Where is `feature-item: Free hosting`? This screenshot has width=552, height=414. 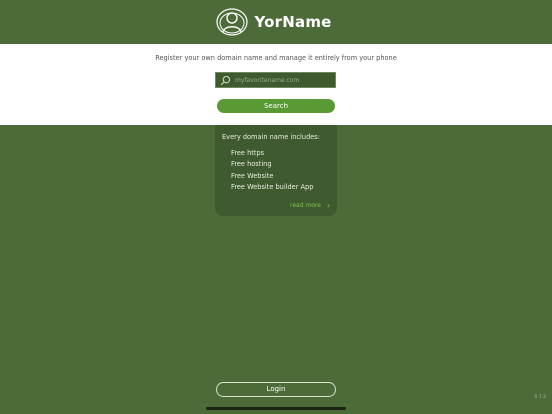 feature-item: Free hosting is located at coordinates (251, 164).